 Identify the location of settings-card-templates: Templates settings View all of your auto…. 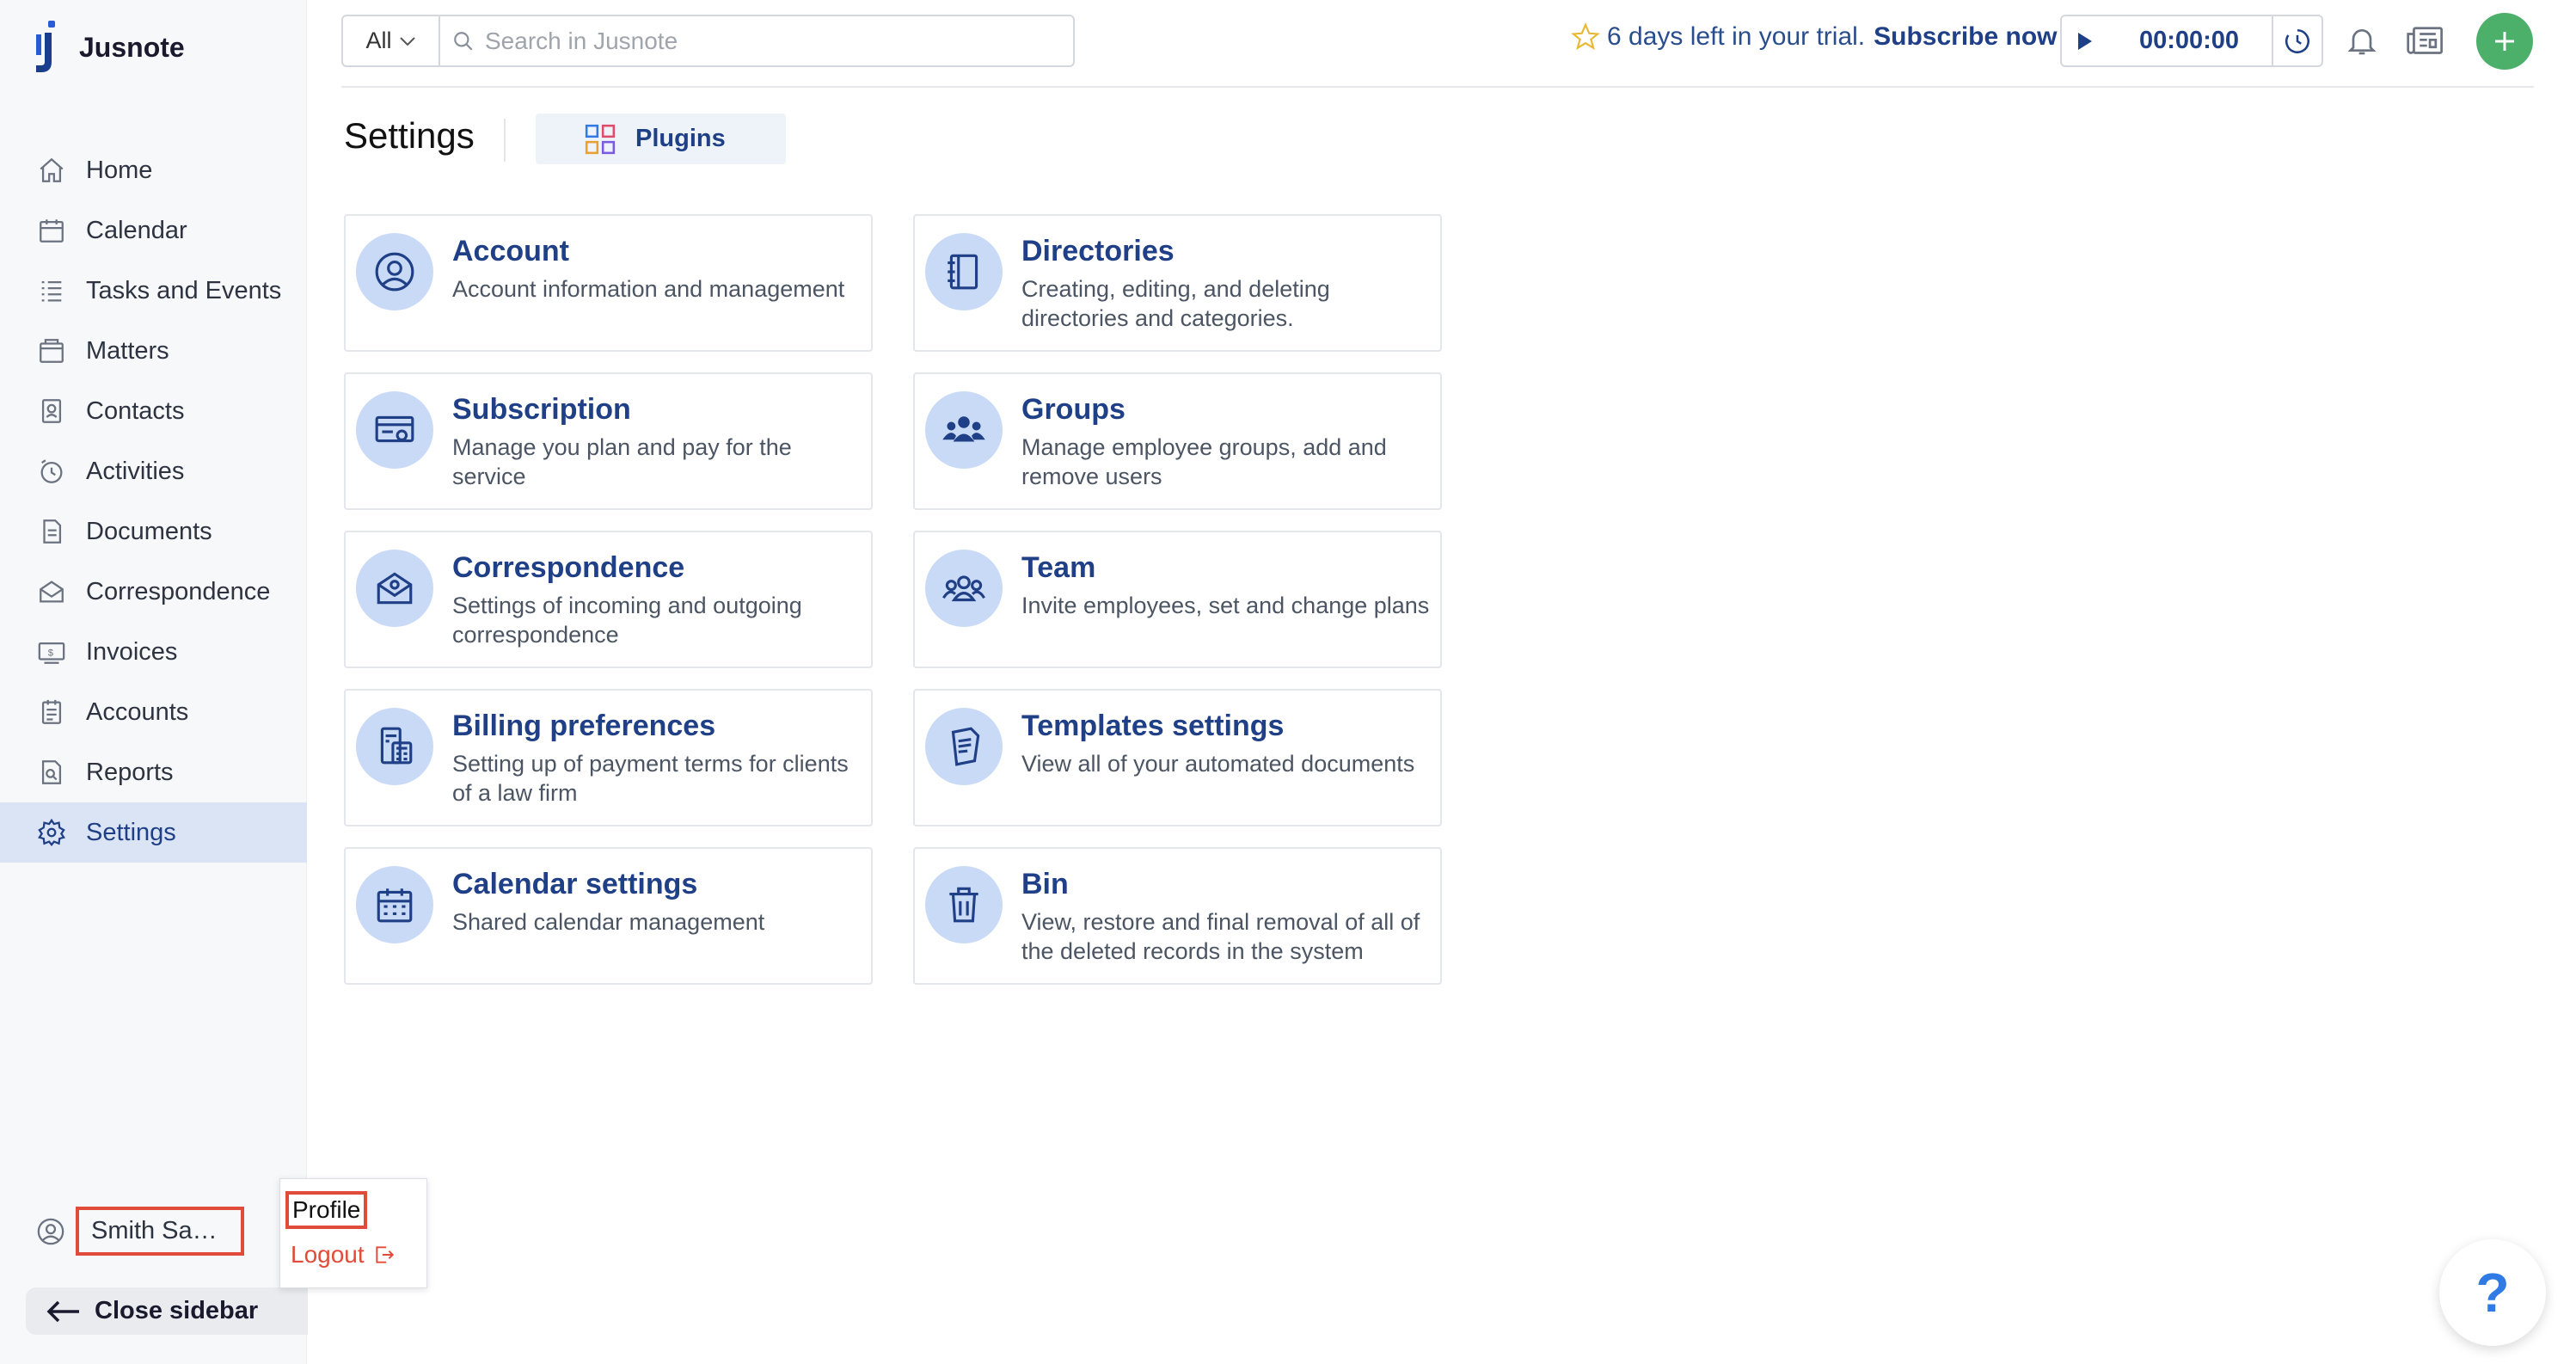
(1177, 758).